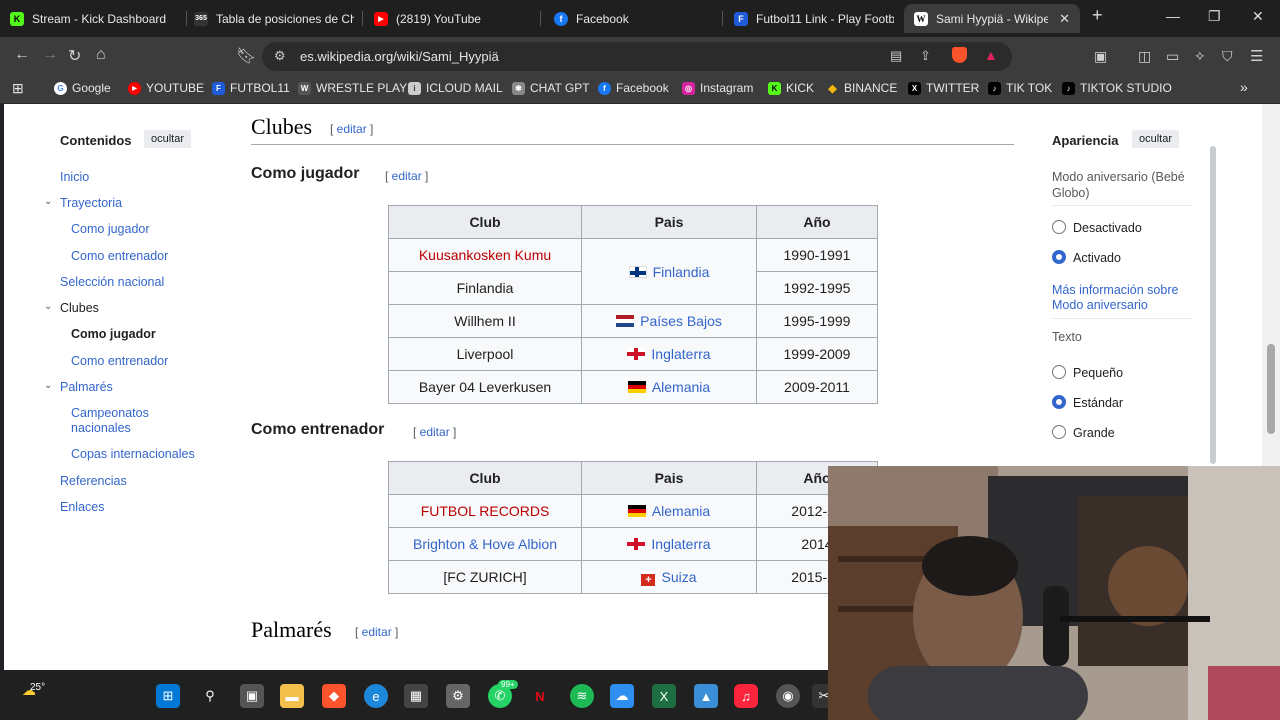 Image resolution: width=1280 pixels, height=720 pixels. Describe the element at coordinates (119, 361) in the screenshot. I see `toc-item-clubes-como-entrenador: Como entrenador` at that location.